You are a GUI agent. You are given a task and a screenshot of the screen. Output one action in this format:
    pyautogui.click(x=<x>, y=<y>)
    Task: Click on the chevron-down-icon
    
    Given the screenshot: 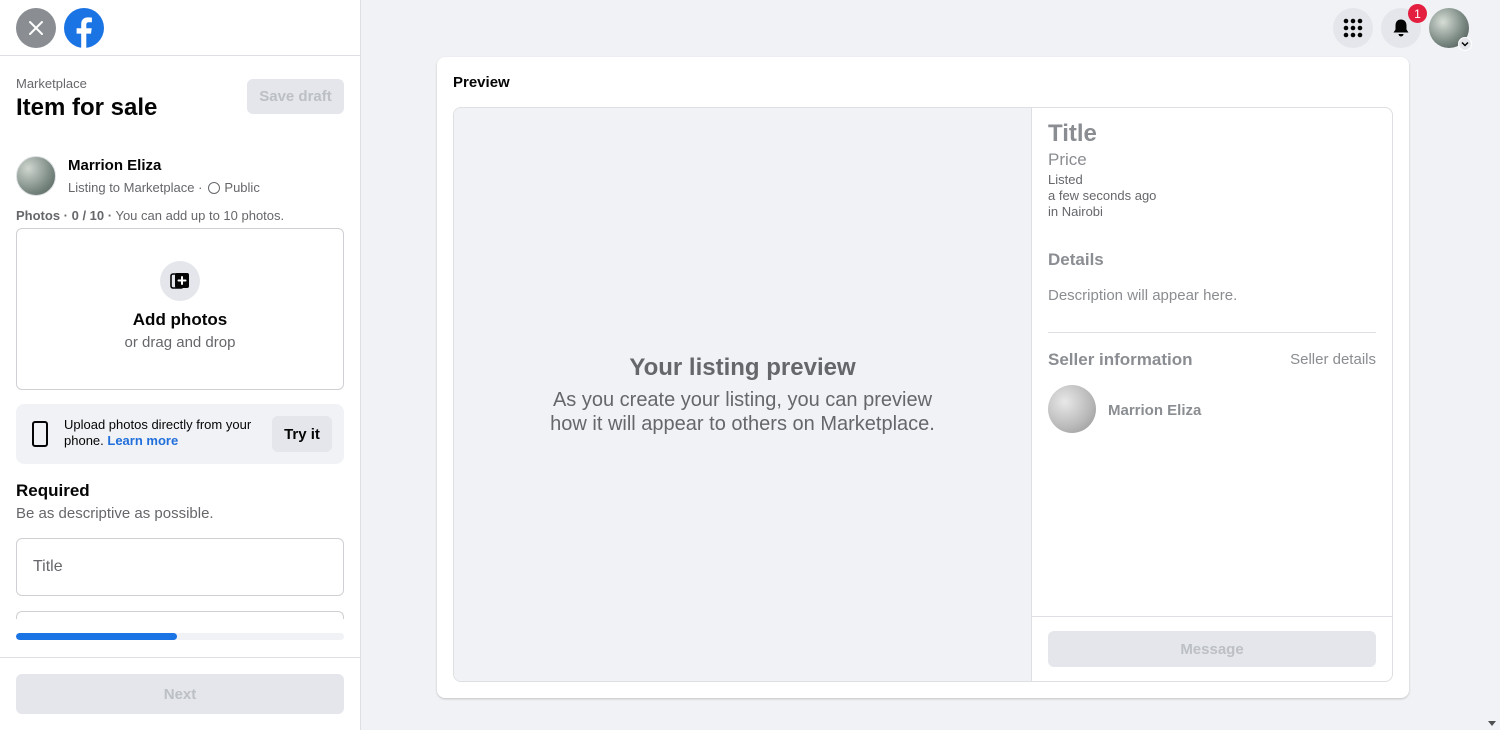 What is the action you would take?
    pyautogui.click(x=1465, y=44)
    